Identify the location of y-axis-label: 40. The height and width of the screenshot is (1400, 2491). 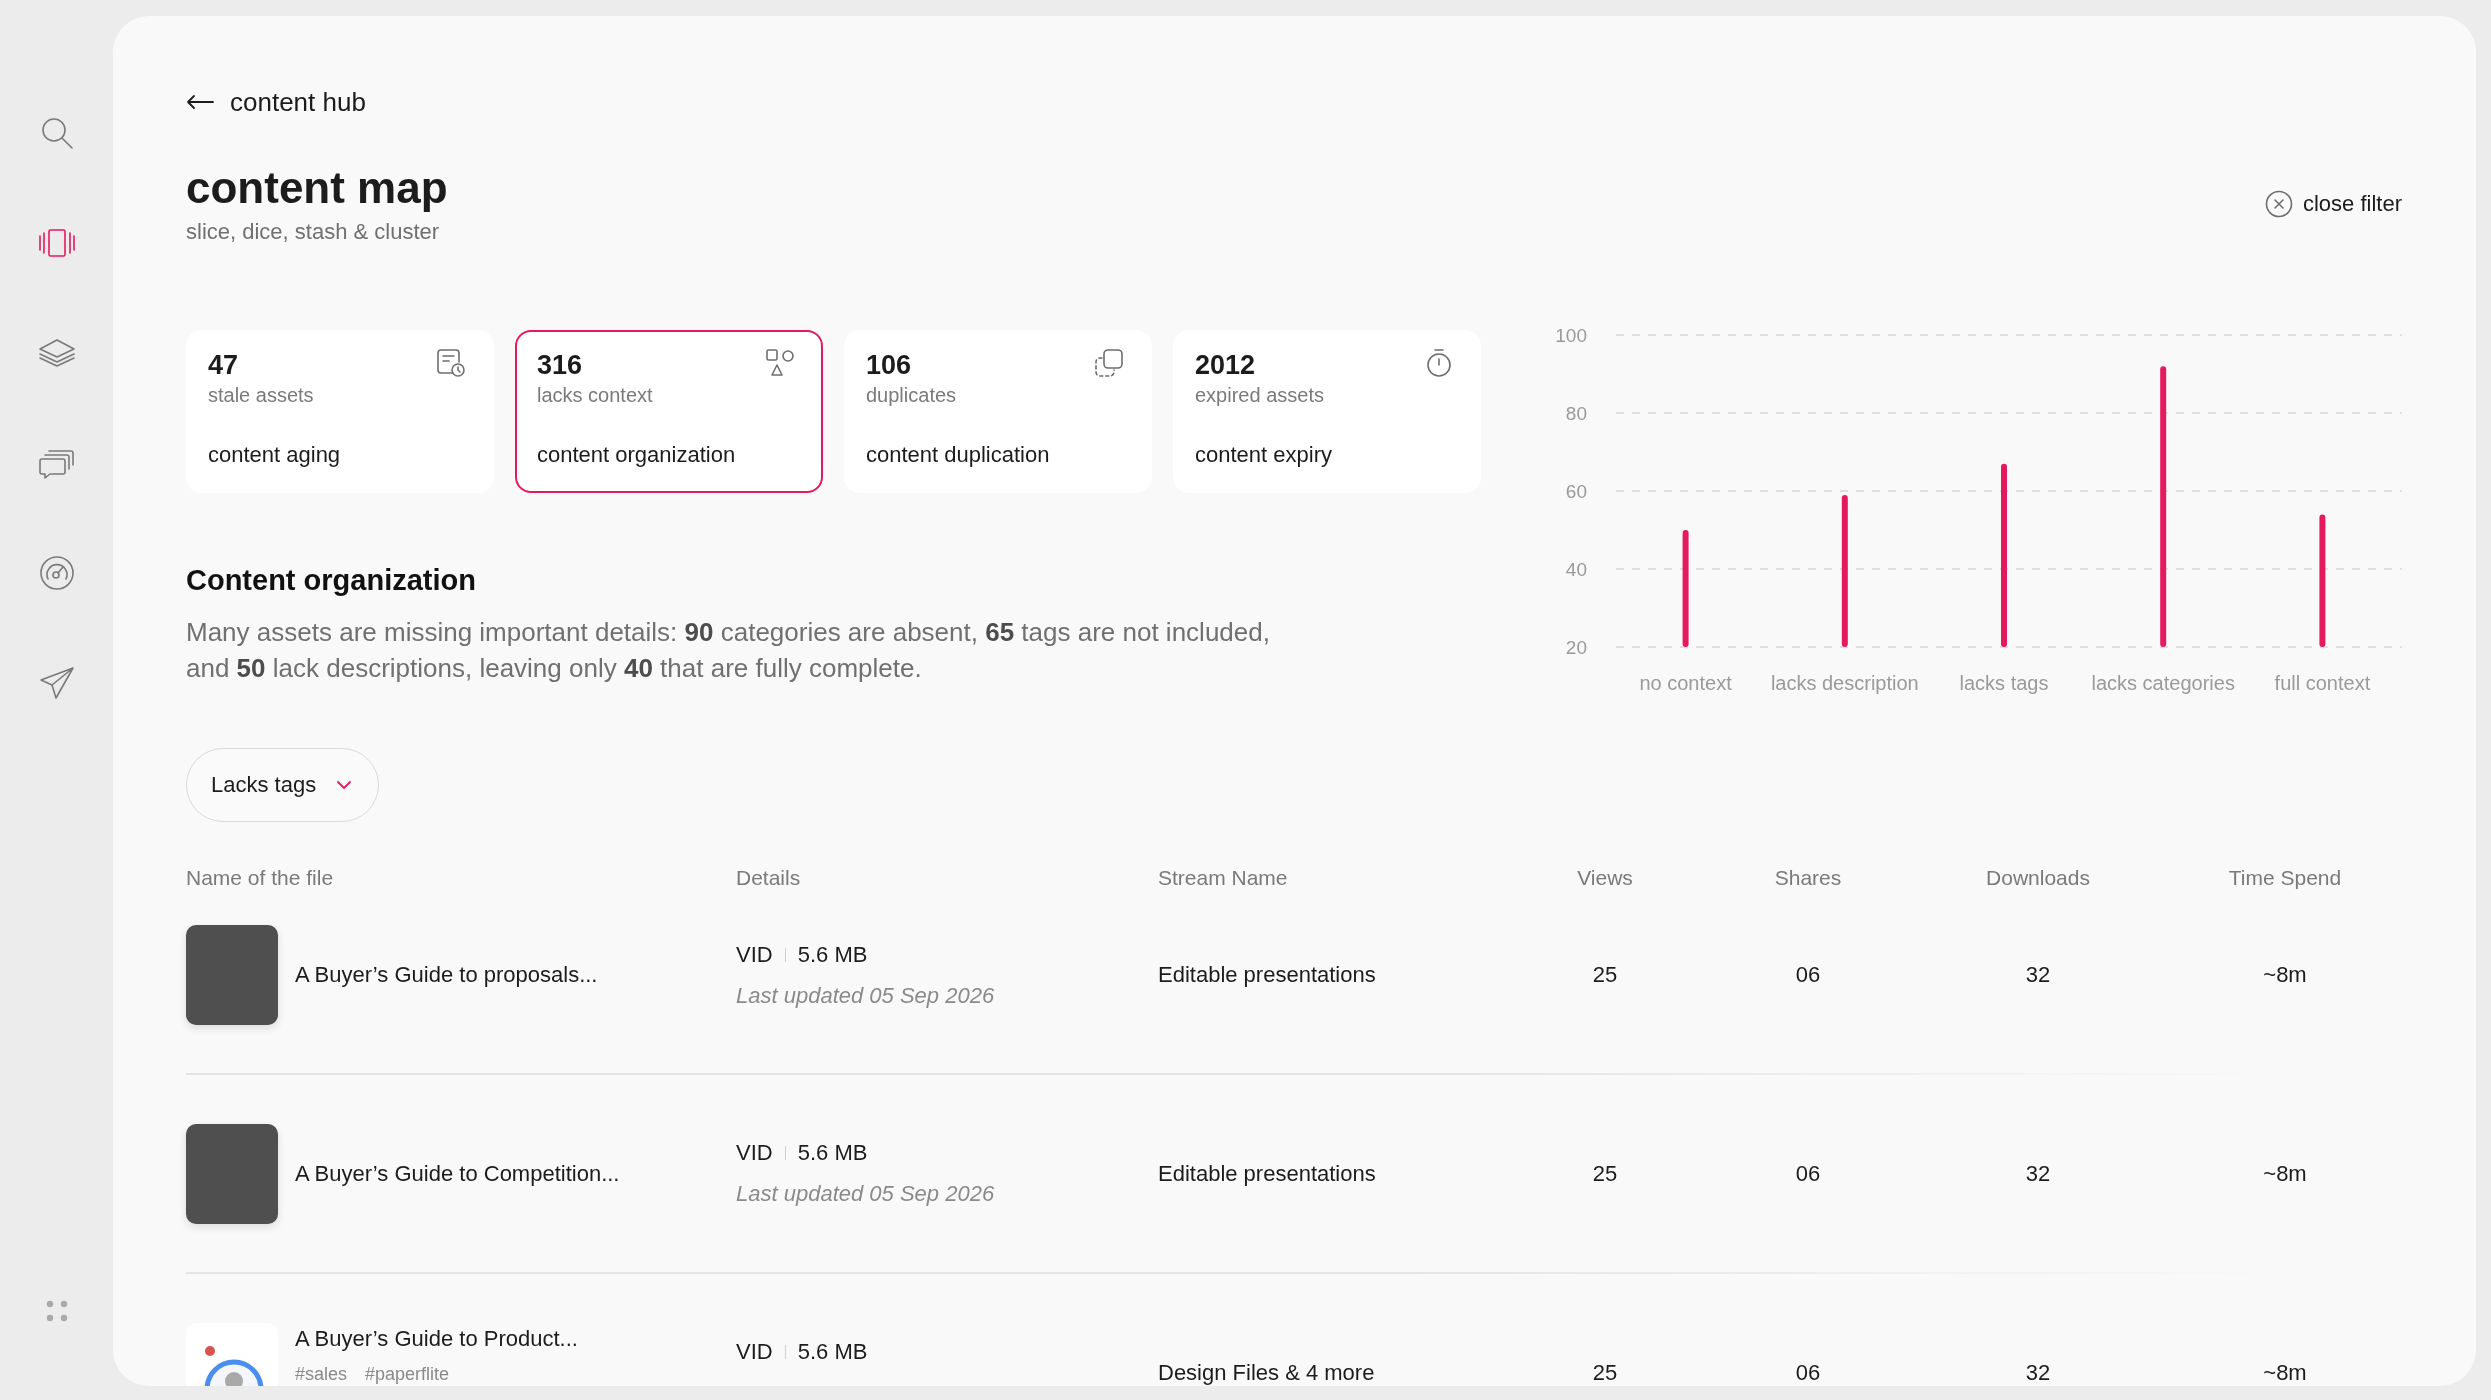
(1576, 569).